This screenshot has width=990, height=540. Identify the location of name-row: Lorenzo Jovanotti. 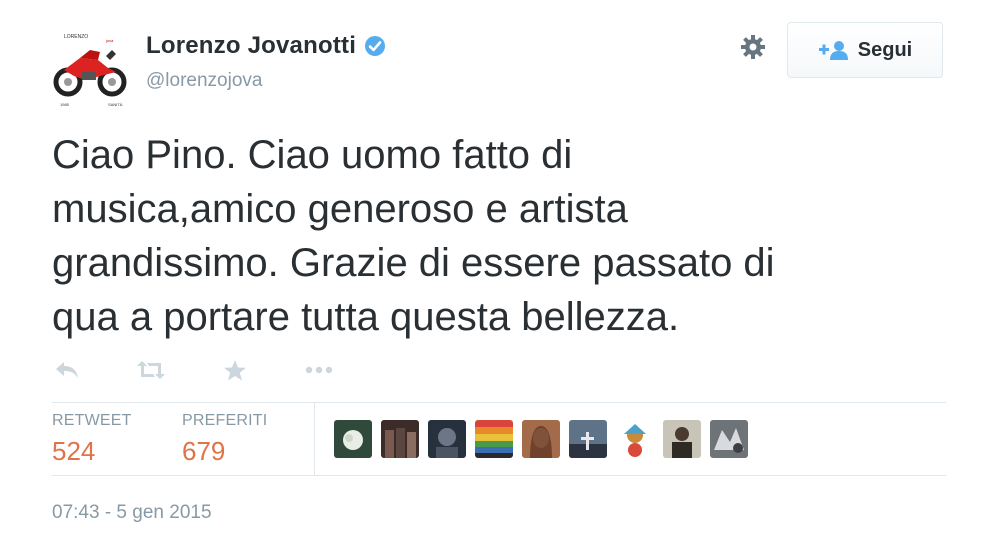
(266, 46).